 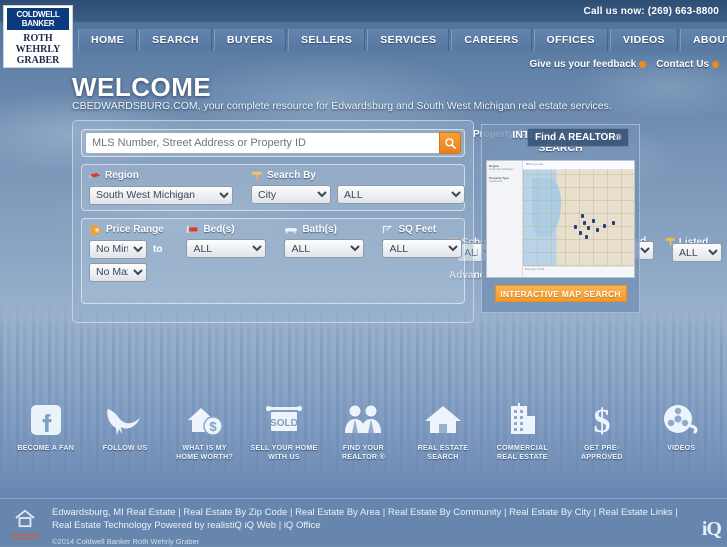 I want to click on quicklink-commercial-real-estate: COMMERCIAL REAL ESTATE, so click(x=522, y=430).